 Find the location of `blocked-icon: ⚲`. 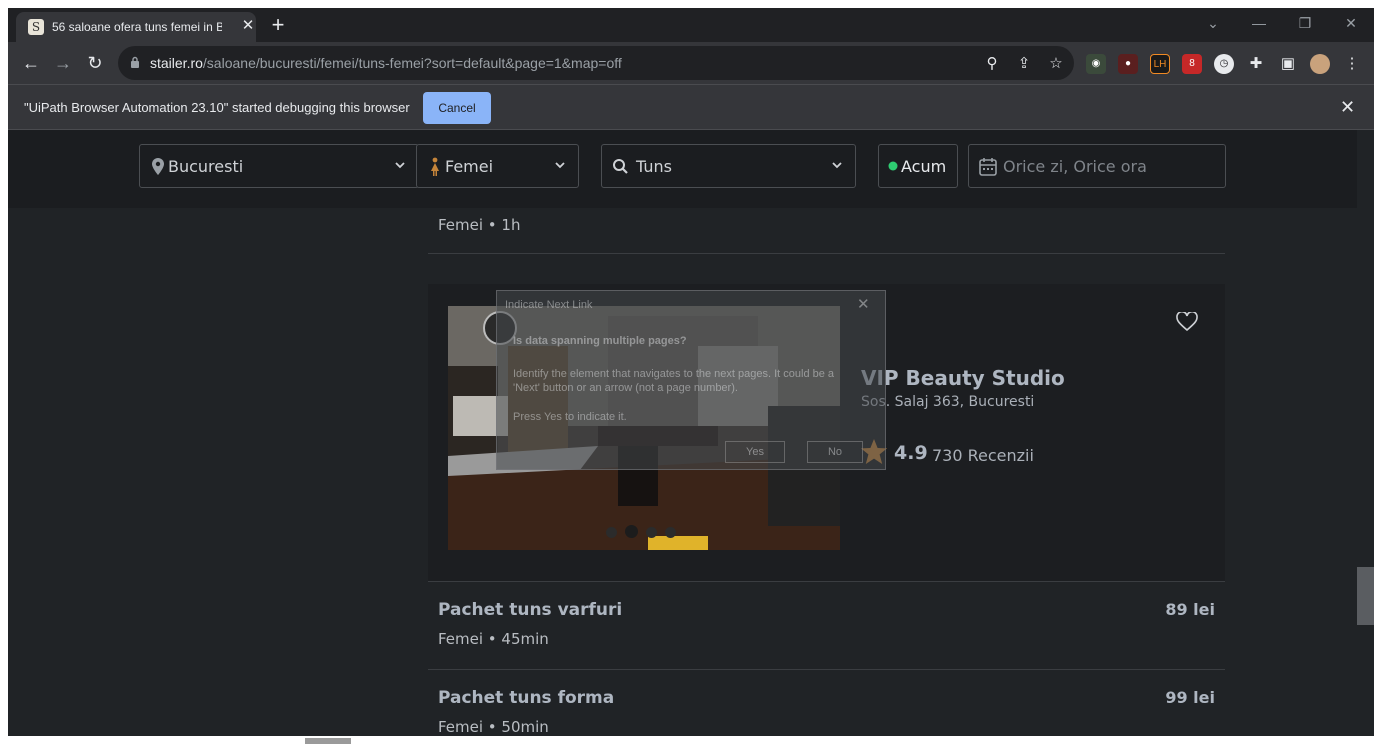

blocked-icon: ⚲ is located at coordinates (992, 64).